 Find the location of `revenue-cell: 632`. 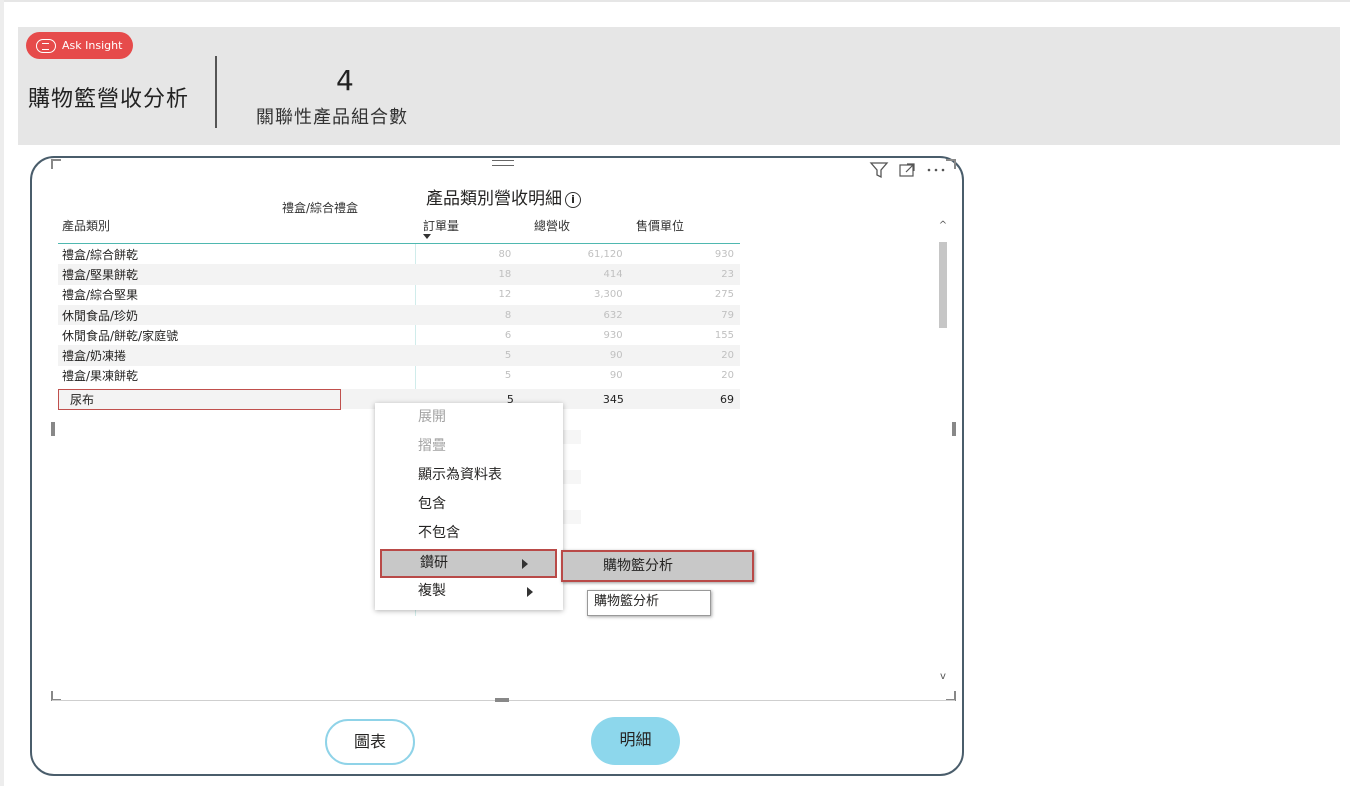

revenue-cell: 632 is located at coordinates (572, 315).